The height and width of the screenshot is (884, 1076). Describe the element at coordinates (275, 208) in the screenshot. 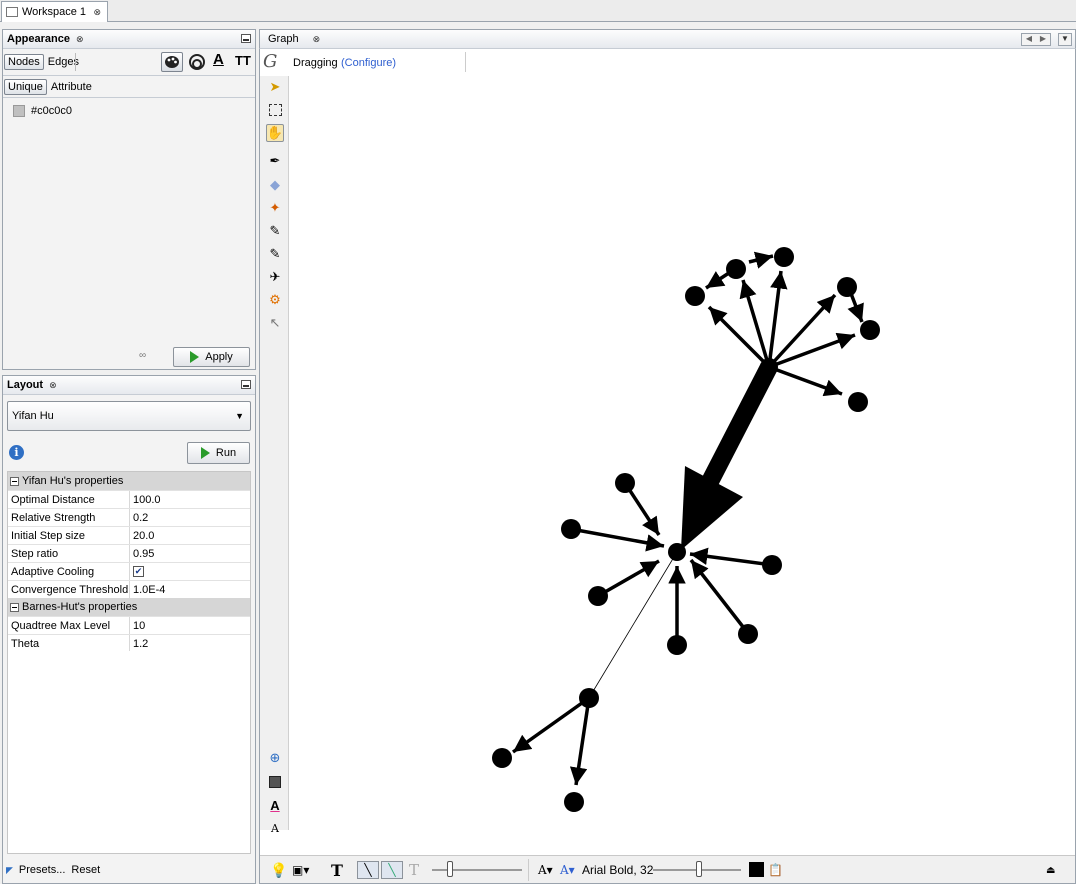

I see `size-brush-icon: ✦` at that location.